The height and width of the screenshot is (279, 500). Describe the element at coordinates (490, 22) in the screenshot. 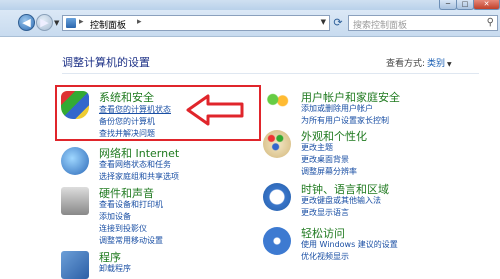

I see `search-icon: ⚲` at that location.